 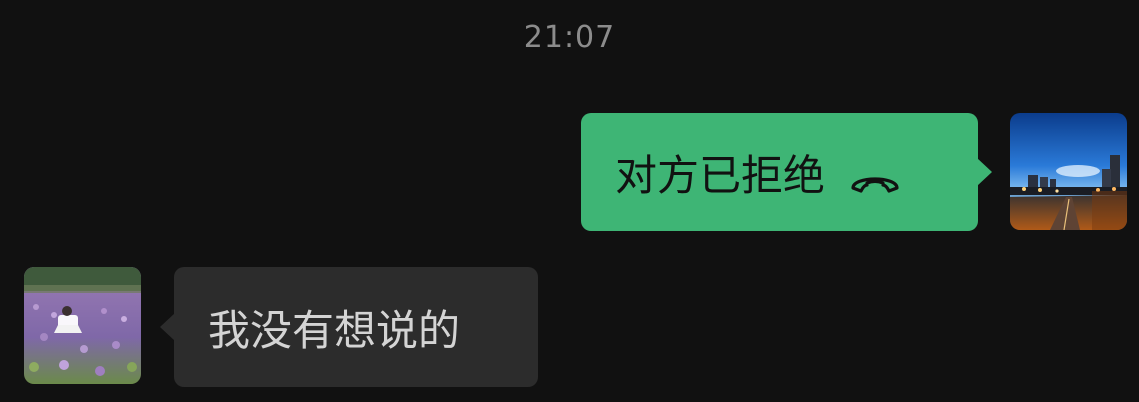 What do you see at coordinates (1068, 171) in the screenshot?
I see `self-avatar` at bounding box center [1068, 171].